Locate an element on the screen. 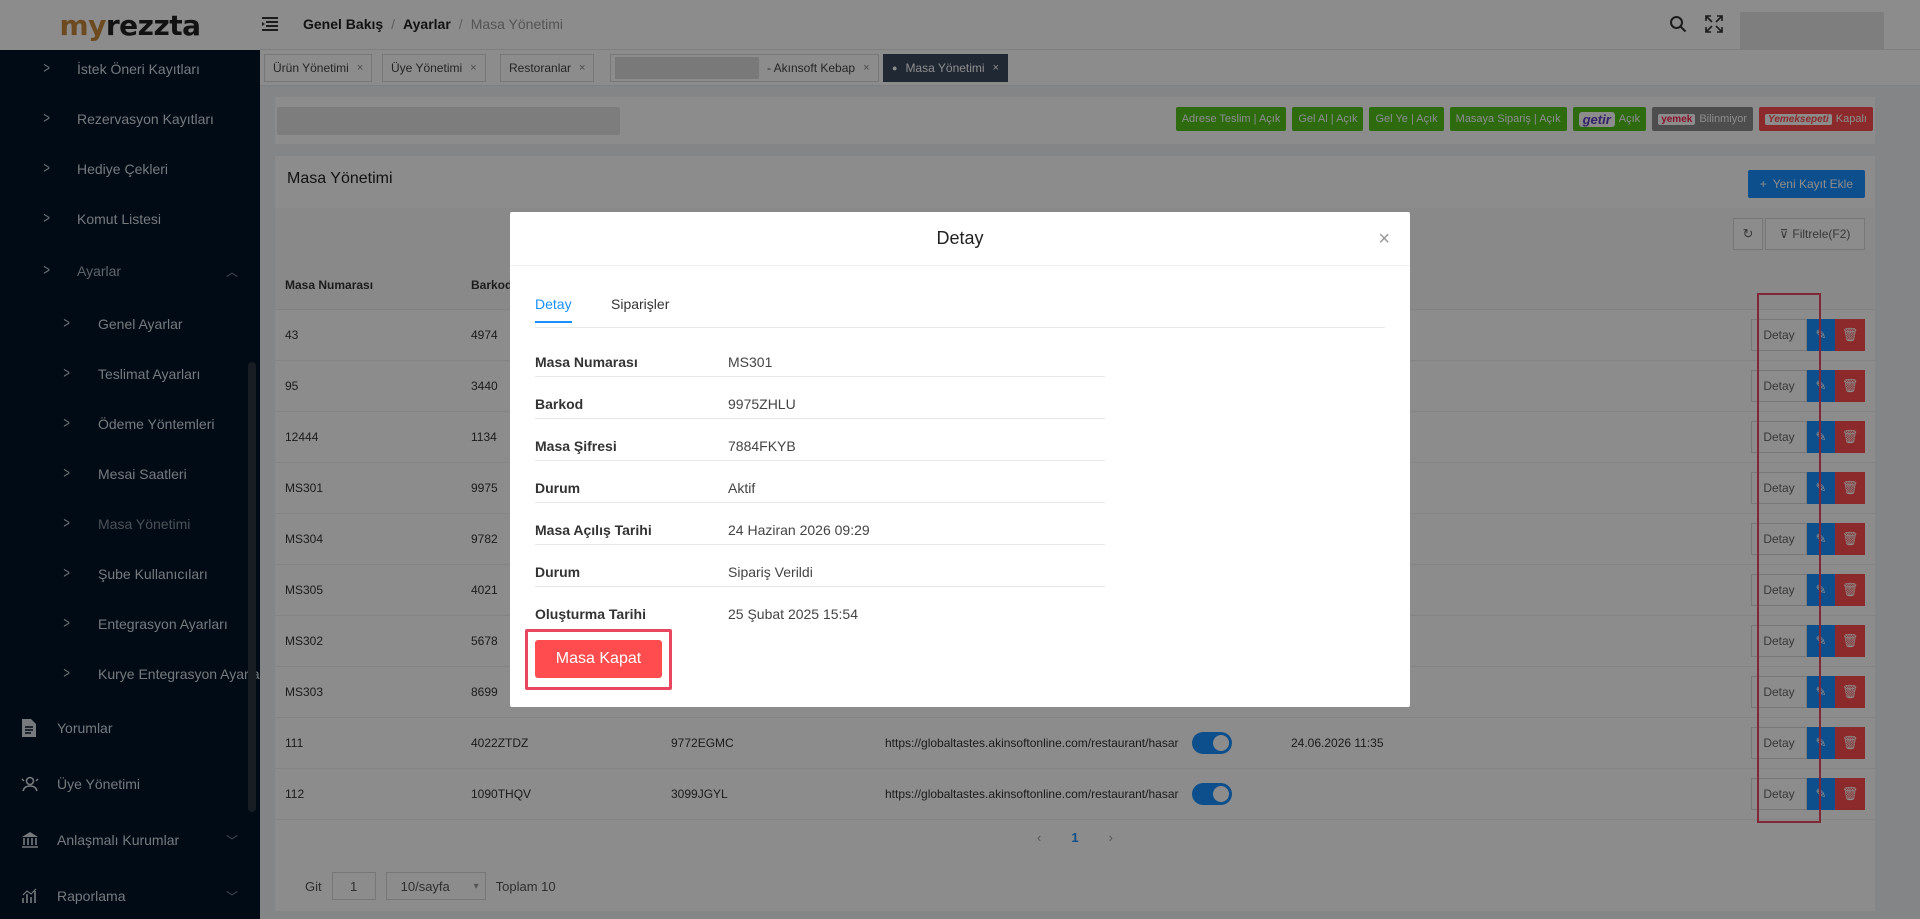 The width and height of the screenshot is (1920, 919). close-table-button: Masa Kapat is located at coordinates (598, 659).